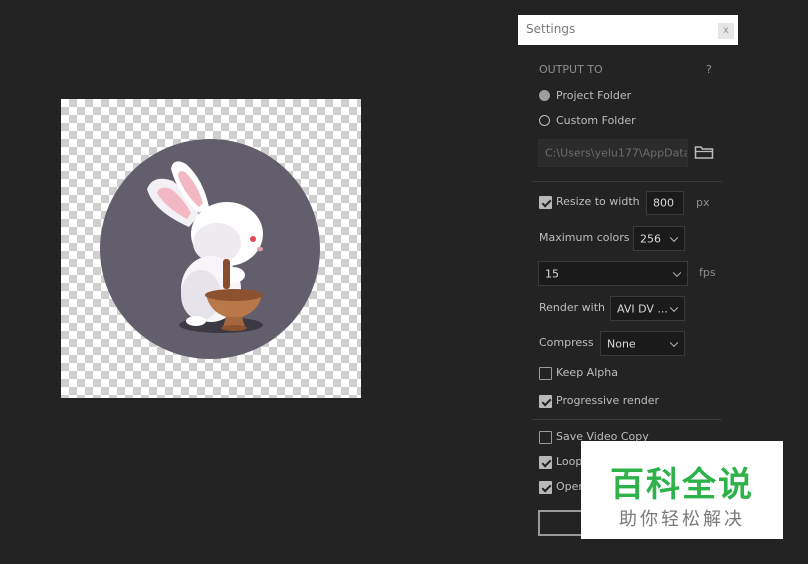 Image resolution: width=808 pixels, height=564 pixels. I want to click on compress-select: None, so click(642, 343).